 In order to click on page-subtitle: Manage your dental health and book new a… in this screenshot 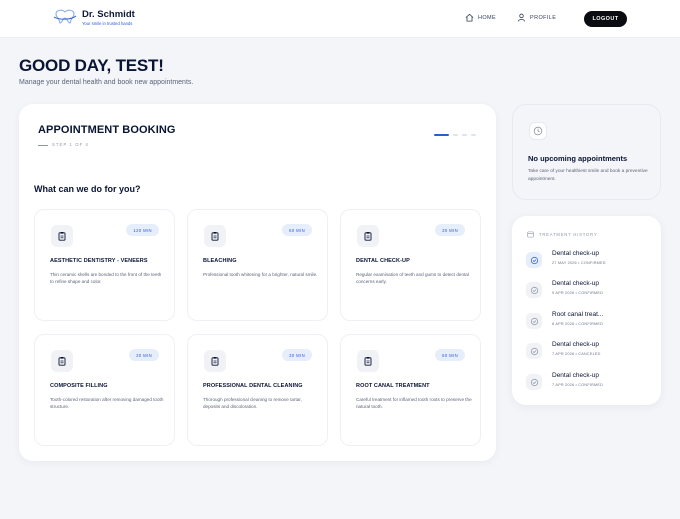, I will do `click(106, 82)`.